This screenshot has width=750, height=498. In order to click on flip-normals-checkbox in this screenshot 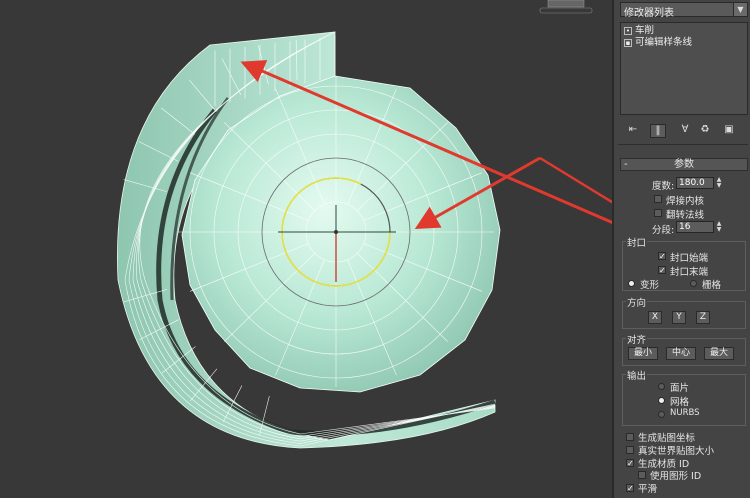, I will do `click(658, 213)`.